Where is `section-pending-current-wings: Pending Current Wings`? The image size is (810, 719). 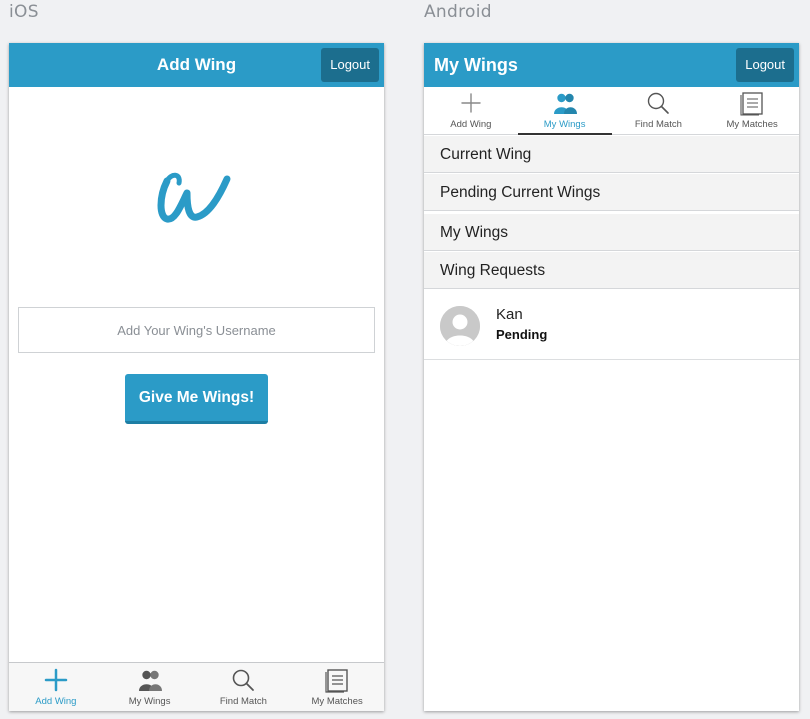
section-pending-current-wings: Pending Current Wings is located at coordinates (611, 192).